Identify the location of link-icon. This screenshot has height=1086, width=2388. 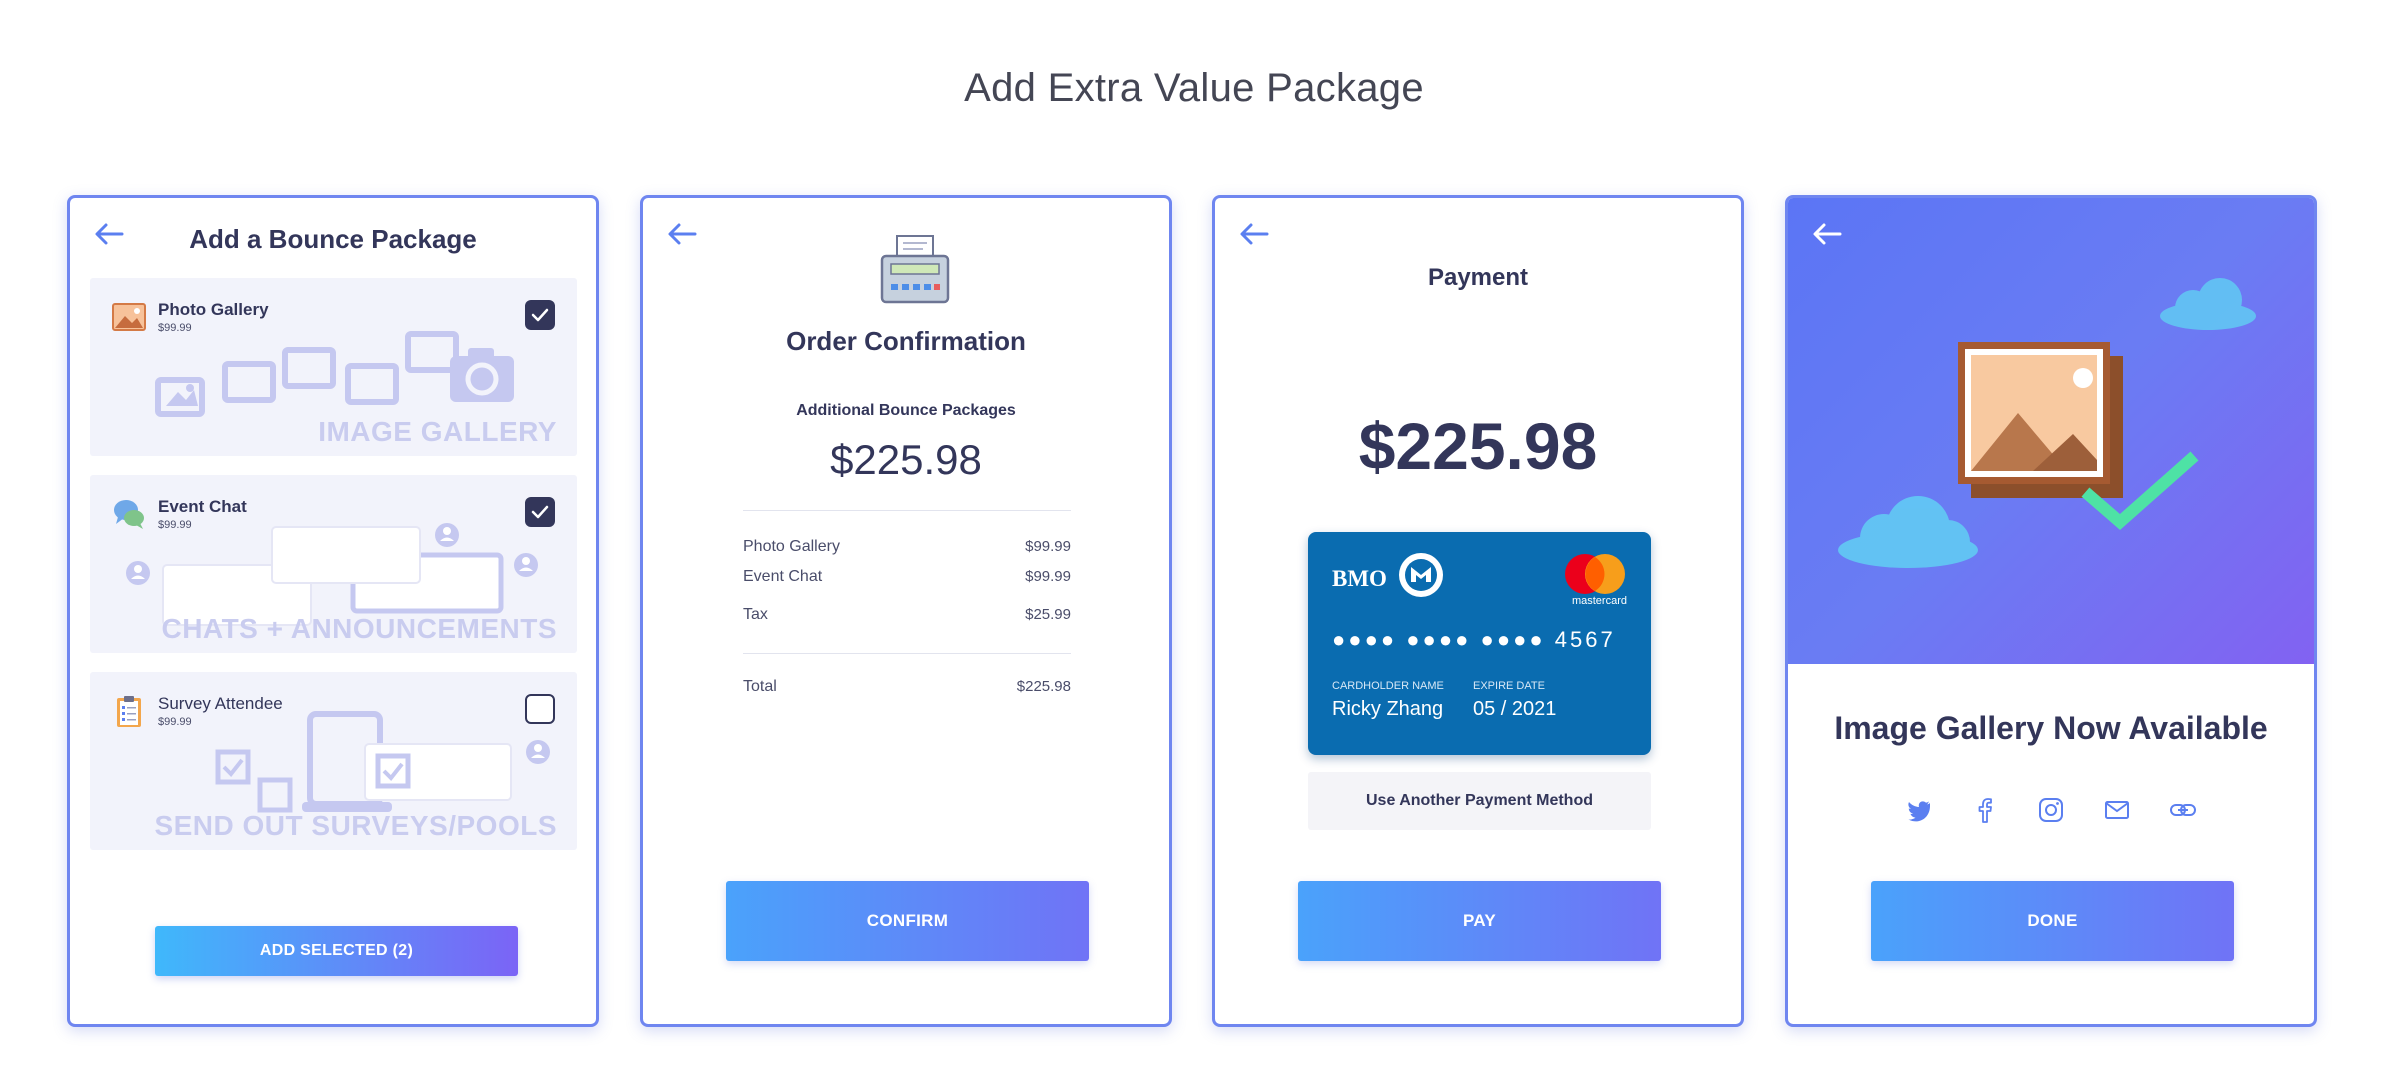
(2183, 810).